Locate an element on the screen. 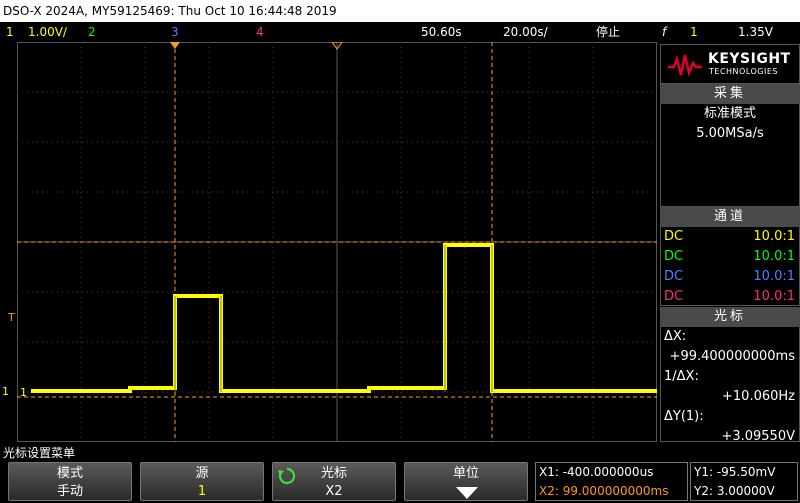  acquire-header: 采集 is located at coordinates (730, 94).